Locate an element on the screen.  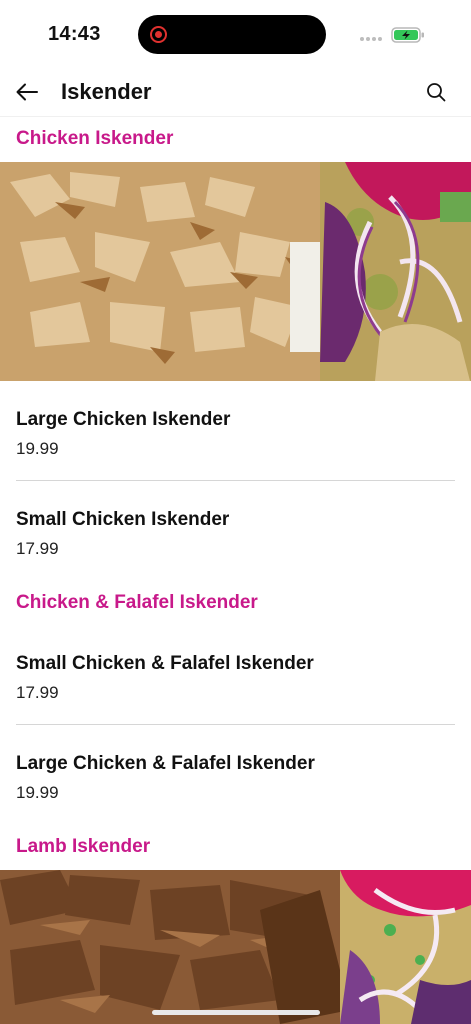
search-button is located at coordinates (436, 92).